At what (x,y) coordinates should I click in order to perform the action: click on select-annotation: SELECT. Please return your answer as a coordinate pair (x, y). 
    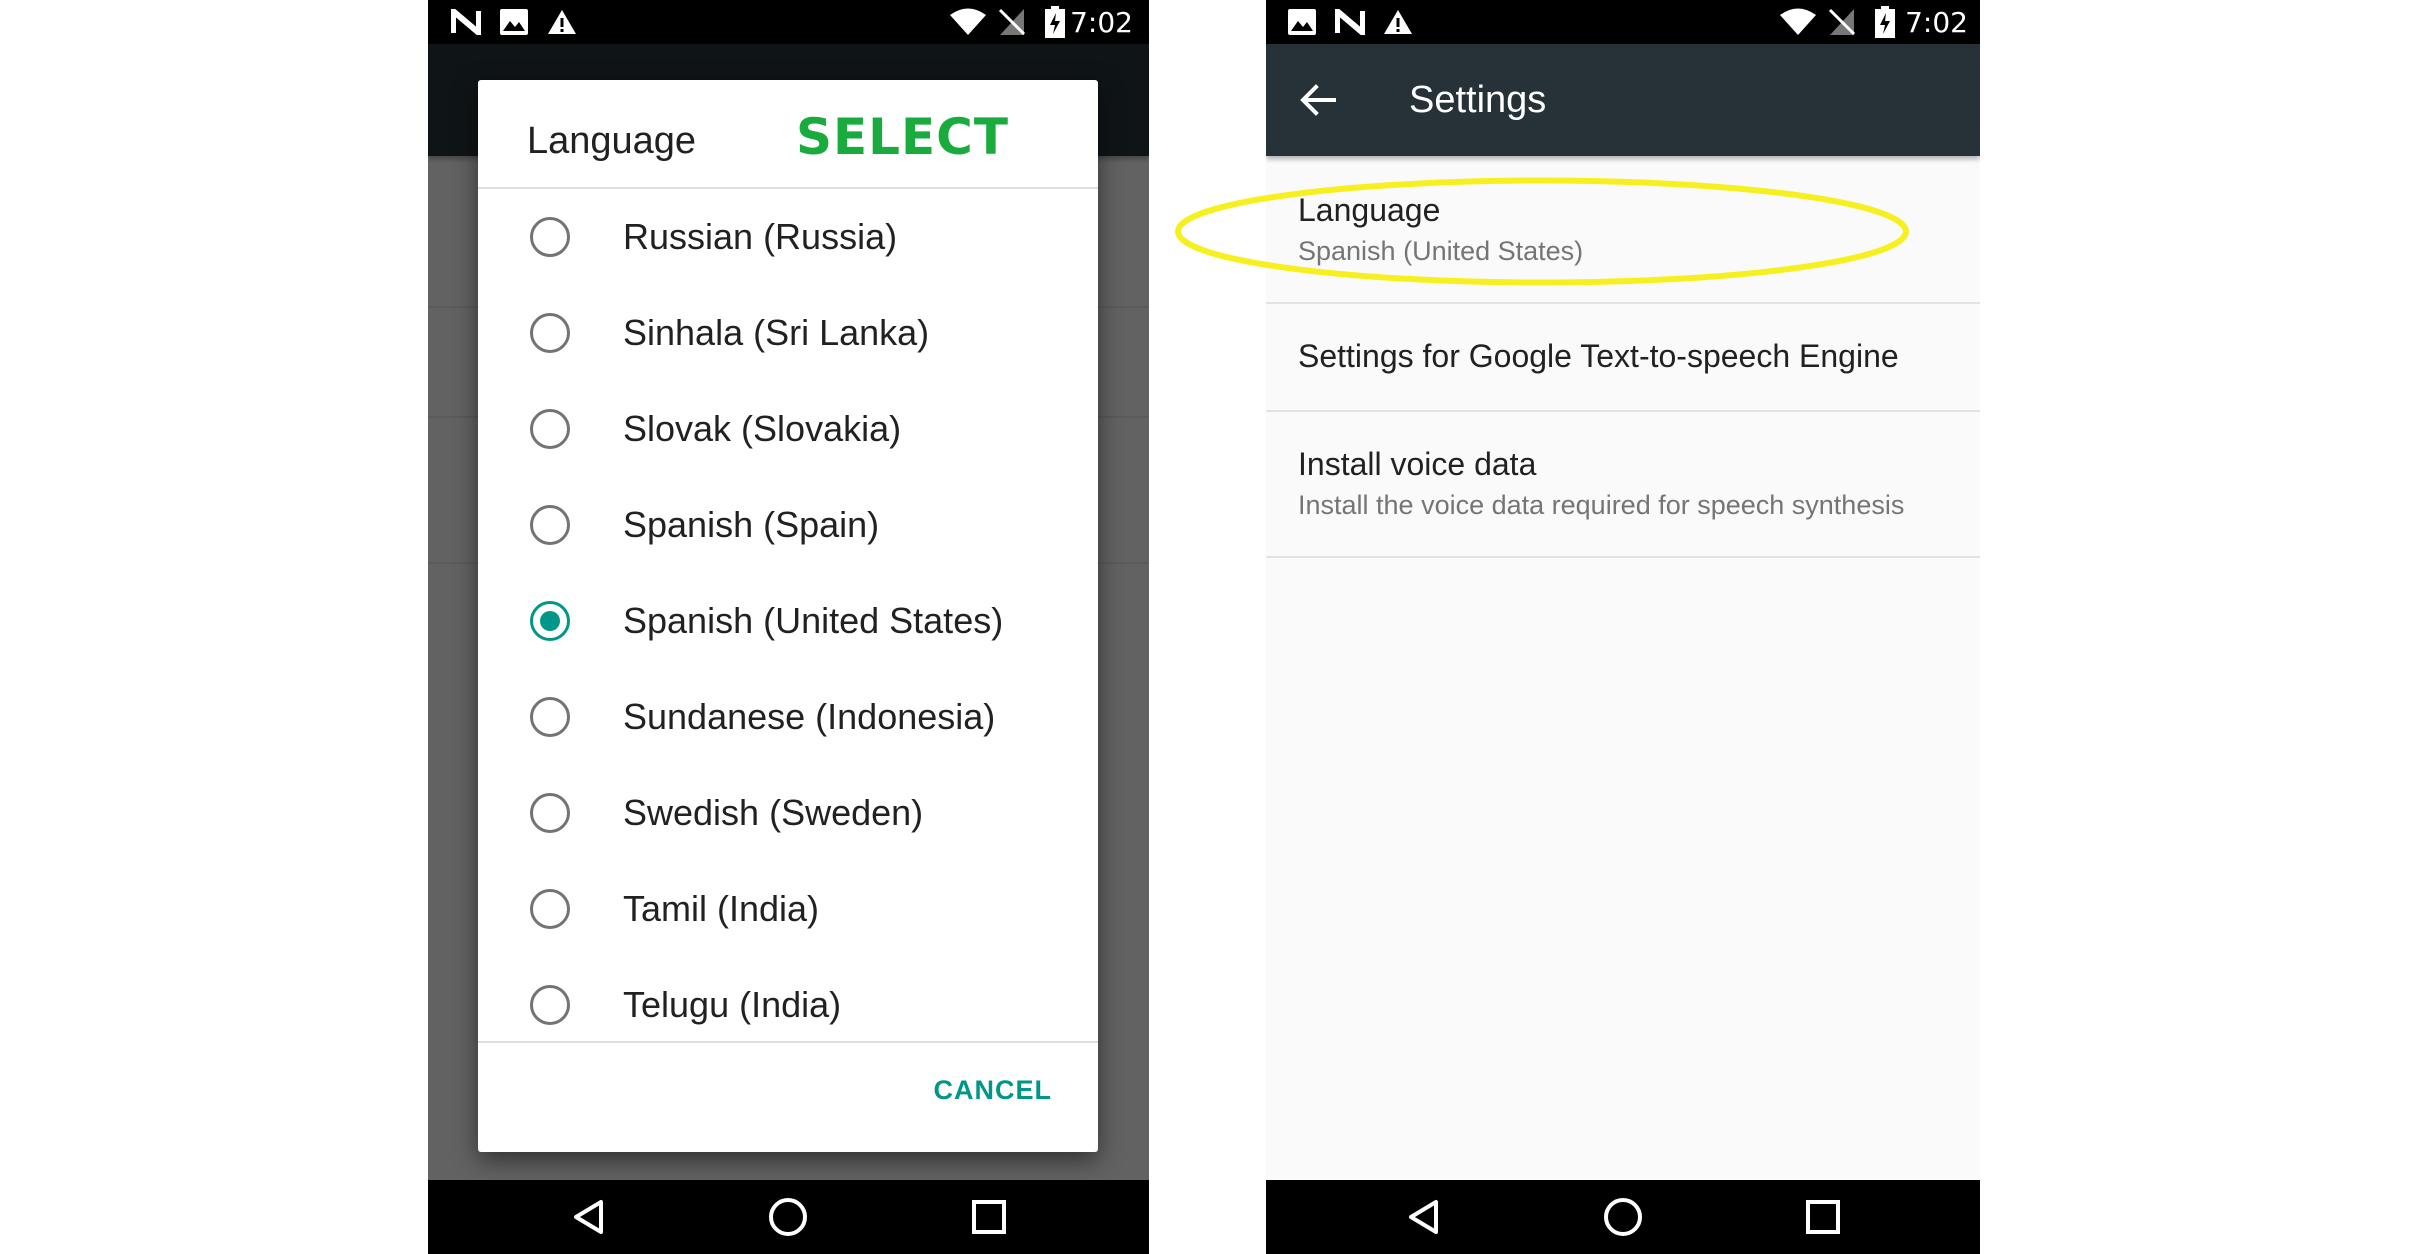
    Looking at the image, I should click on (902, 137).